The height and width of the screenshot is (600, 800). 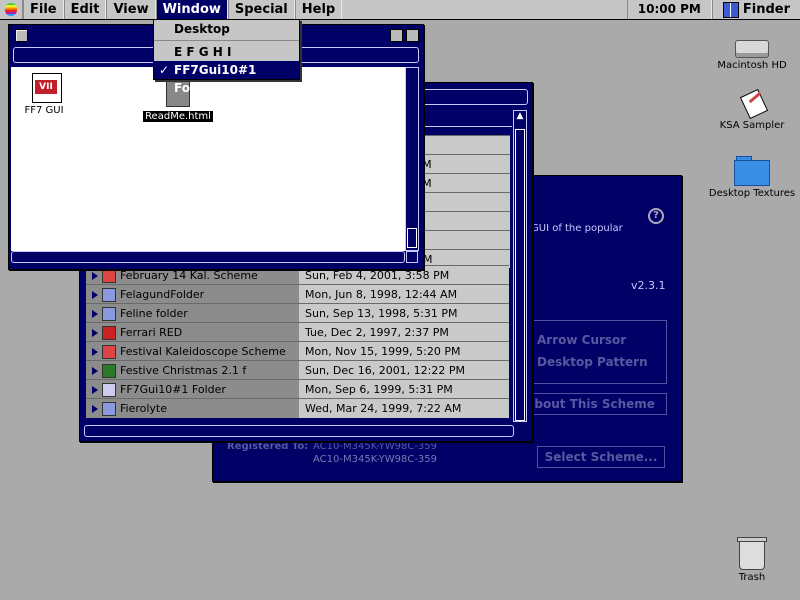 I want to click on desktop-icon-trash: Trash, so click(x=752, y=560).